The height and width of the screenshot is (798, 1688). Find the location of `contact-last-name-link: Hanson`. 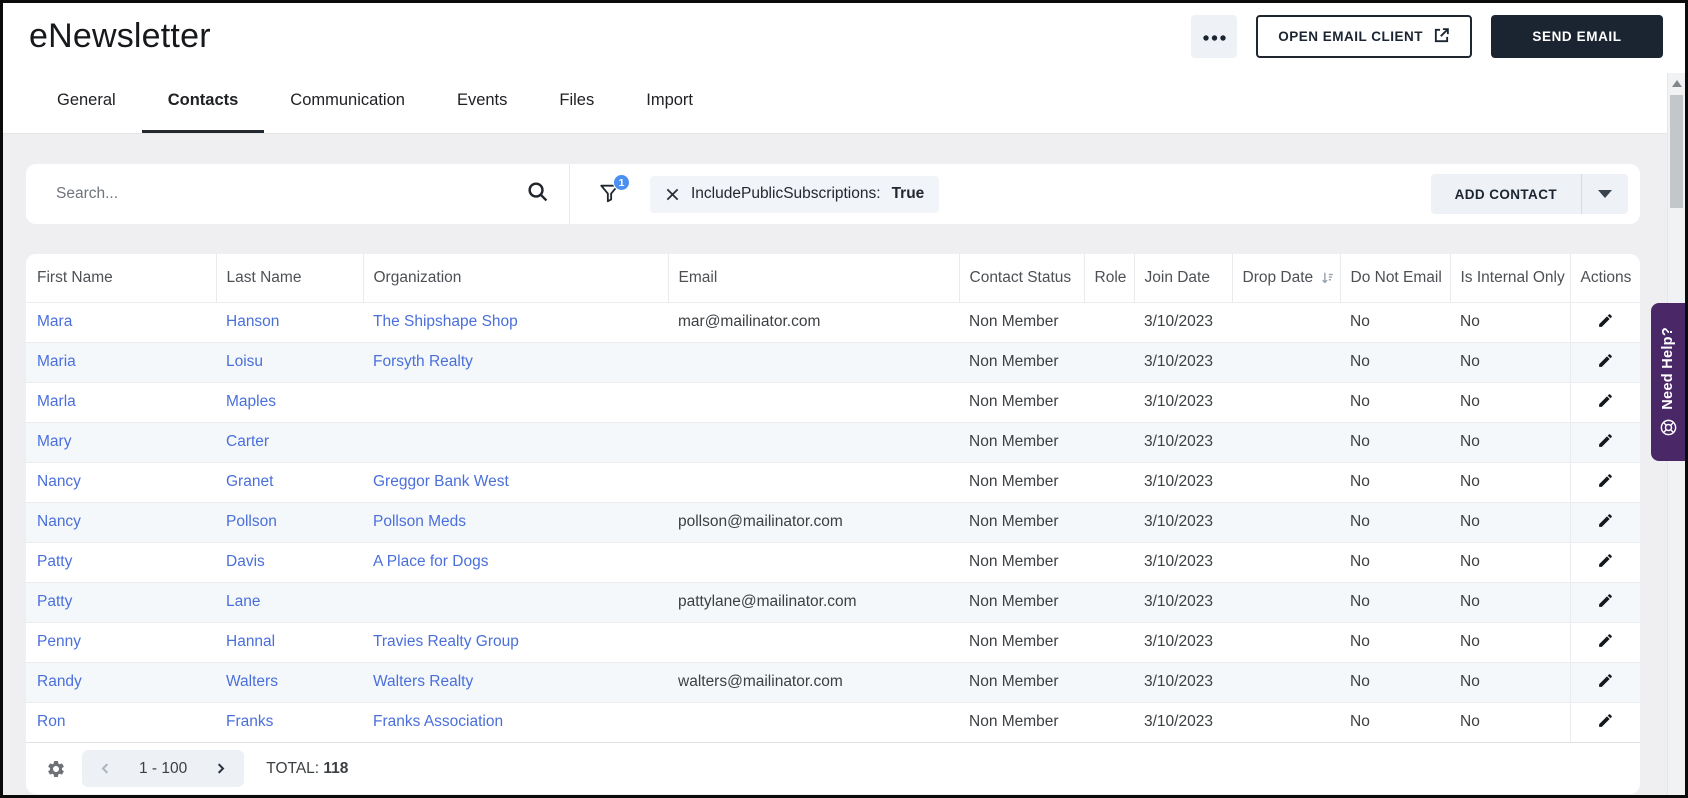

contact-last-name-link: Hanson is located at coordinates (252, 321).